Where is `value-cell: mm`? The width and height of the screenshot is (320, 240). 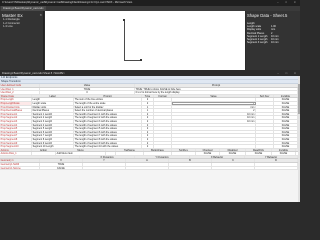
value-cell: mm is located at coordinates (214, 107).